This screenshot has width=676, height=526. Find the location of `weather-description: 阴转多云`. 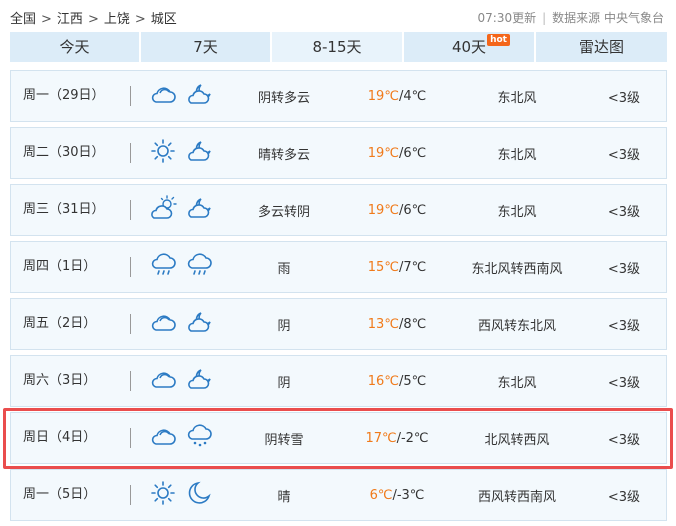

weather-description: 阴转多云 is located at coordinates (283, 98).